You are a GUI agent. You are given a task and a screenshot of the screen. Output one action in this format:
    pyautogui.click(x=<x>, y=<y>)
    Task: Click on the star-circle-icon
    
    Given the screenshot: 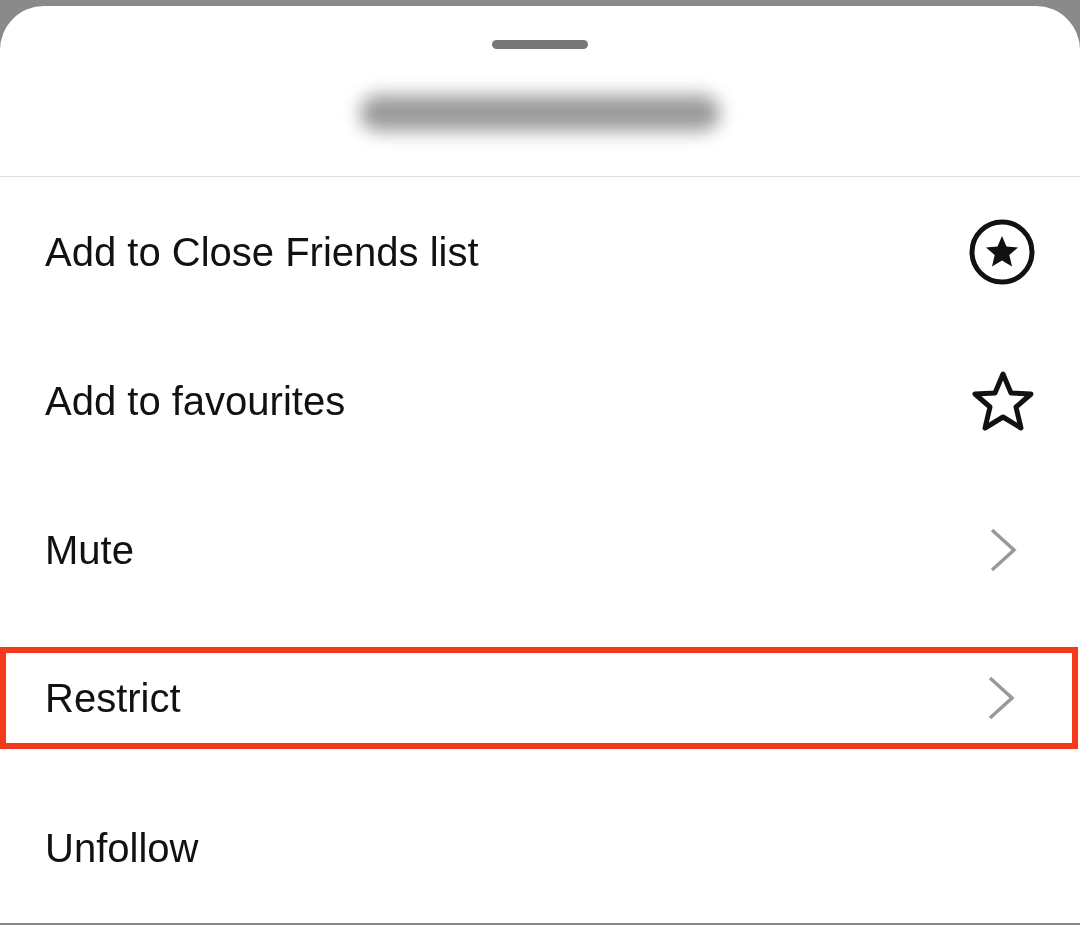 What is the action you would take?
    pyautogui.click(x=1002, y=251)
    